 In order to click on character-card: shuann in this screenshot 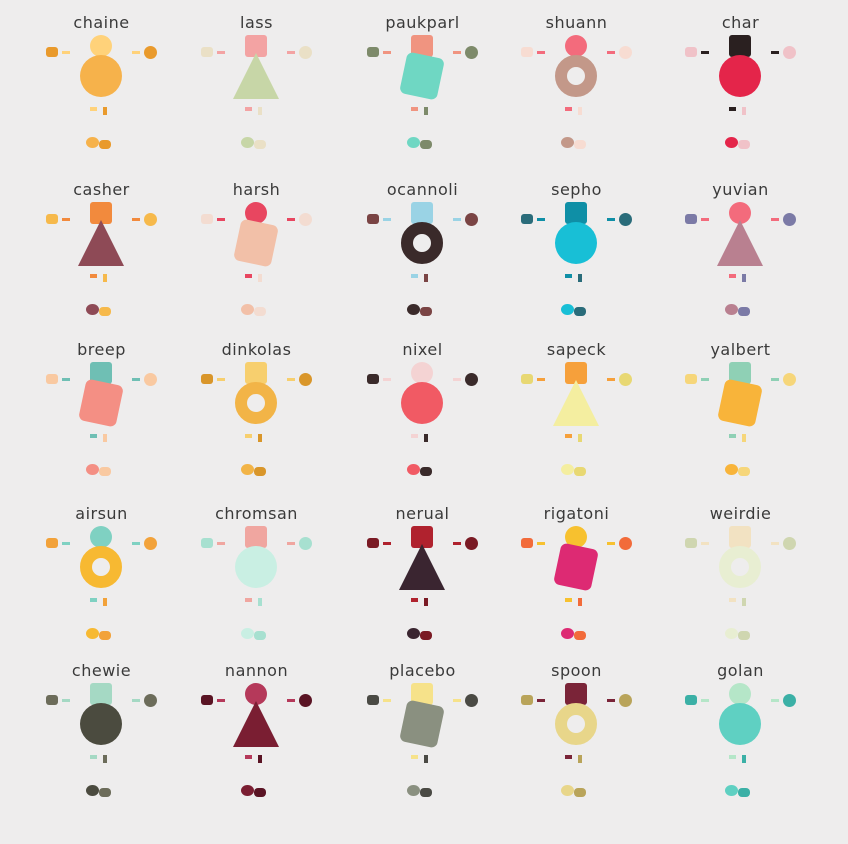, I will do `click(576, 83)`.